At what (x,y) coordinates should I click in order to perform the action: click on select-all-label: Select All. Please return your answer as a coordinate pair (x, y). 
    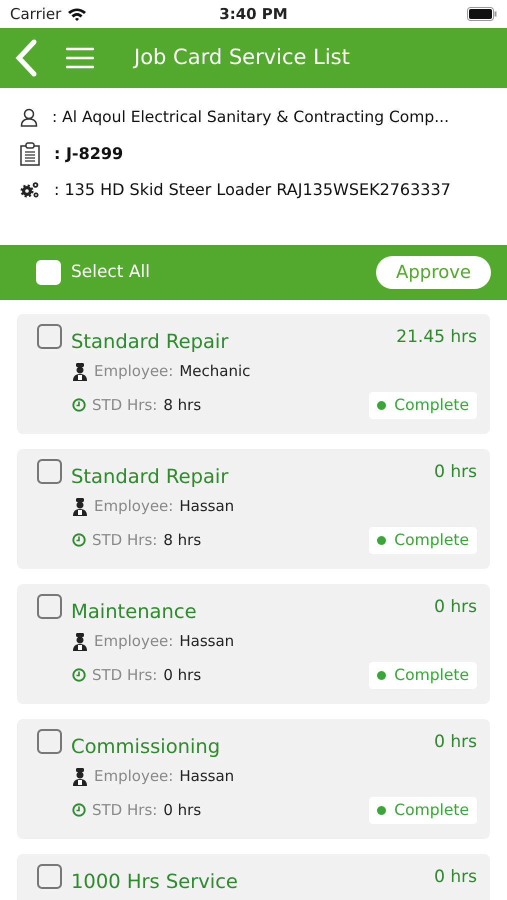
    Looking at the image, I should click on (110, 272).